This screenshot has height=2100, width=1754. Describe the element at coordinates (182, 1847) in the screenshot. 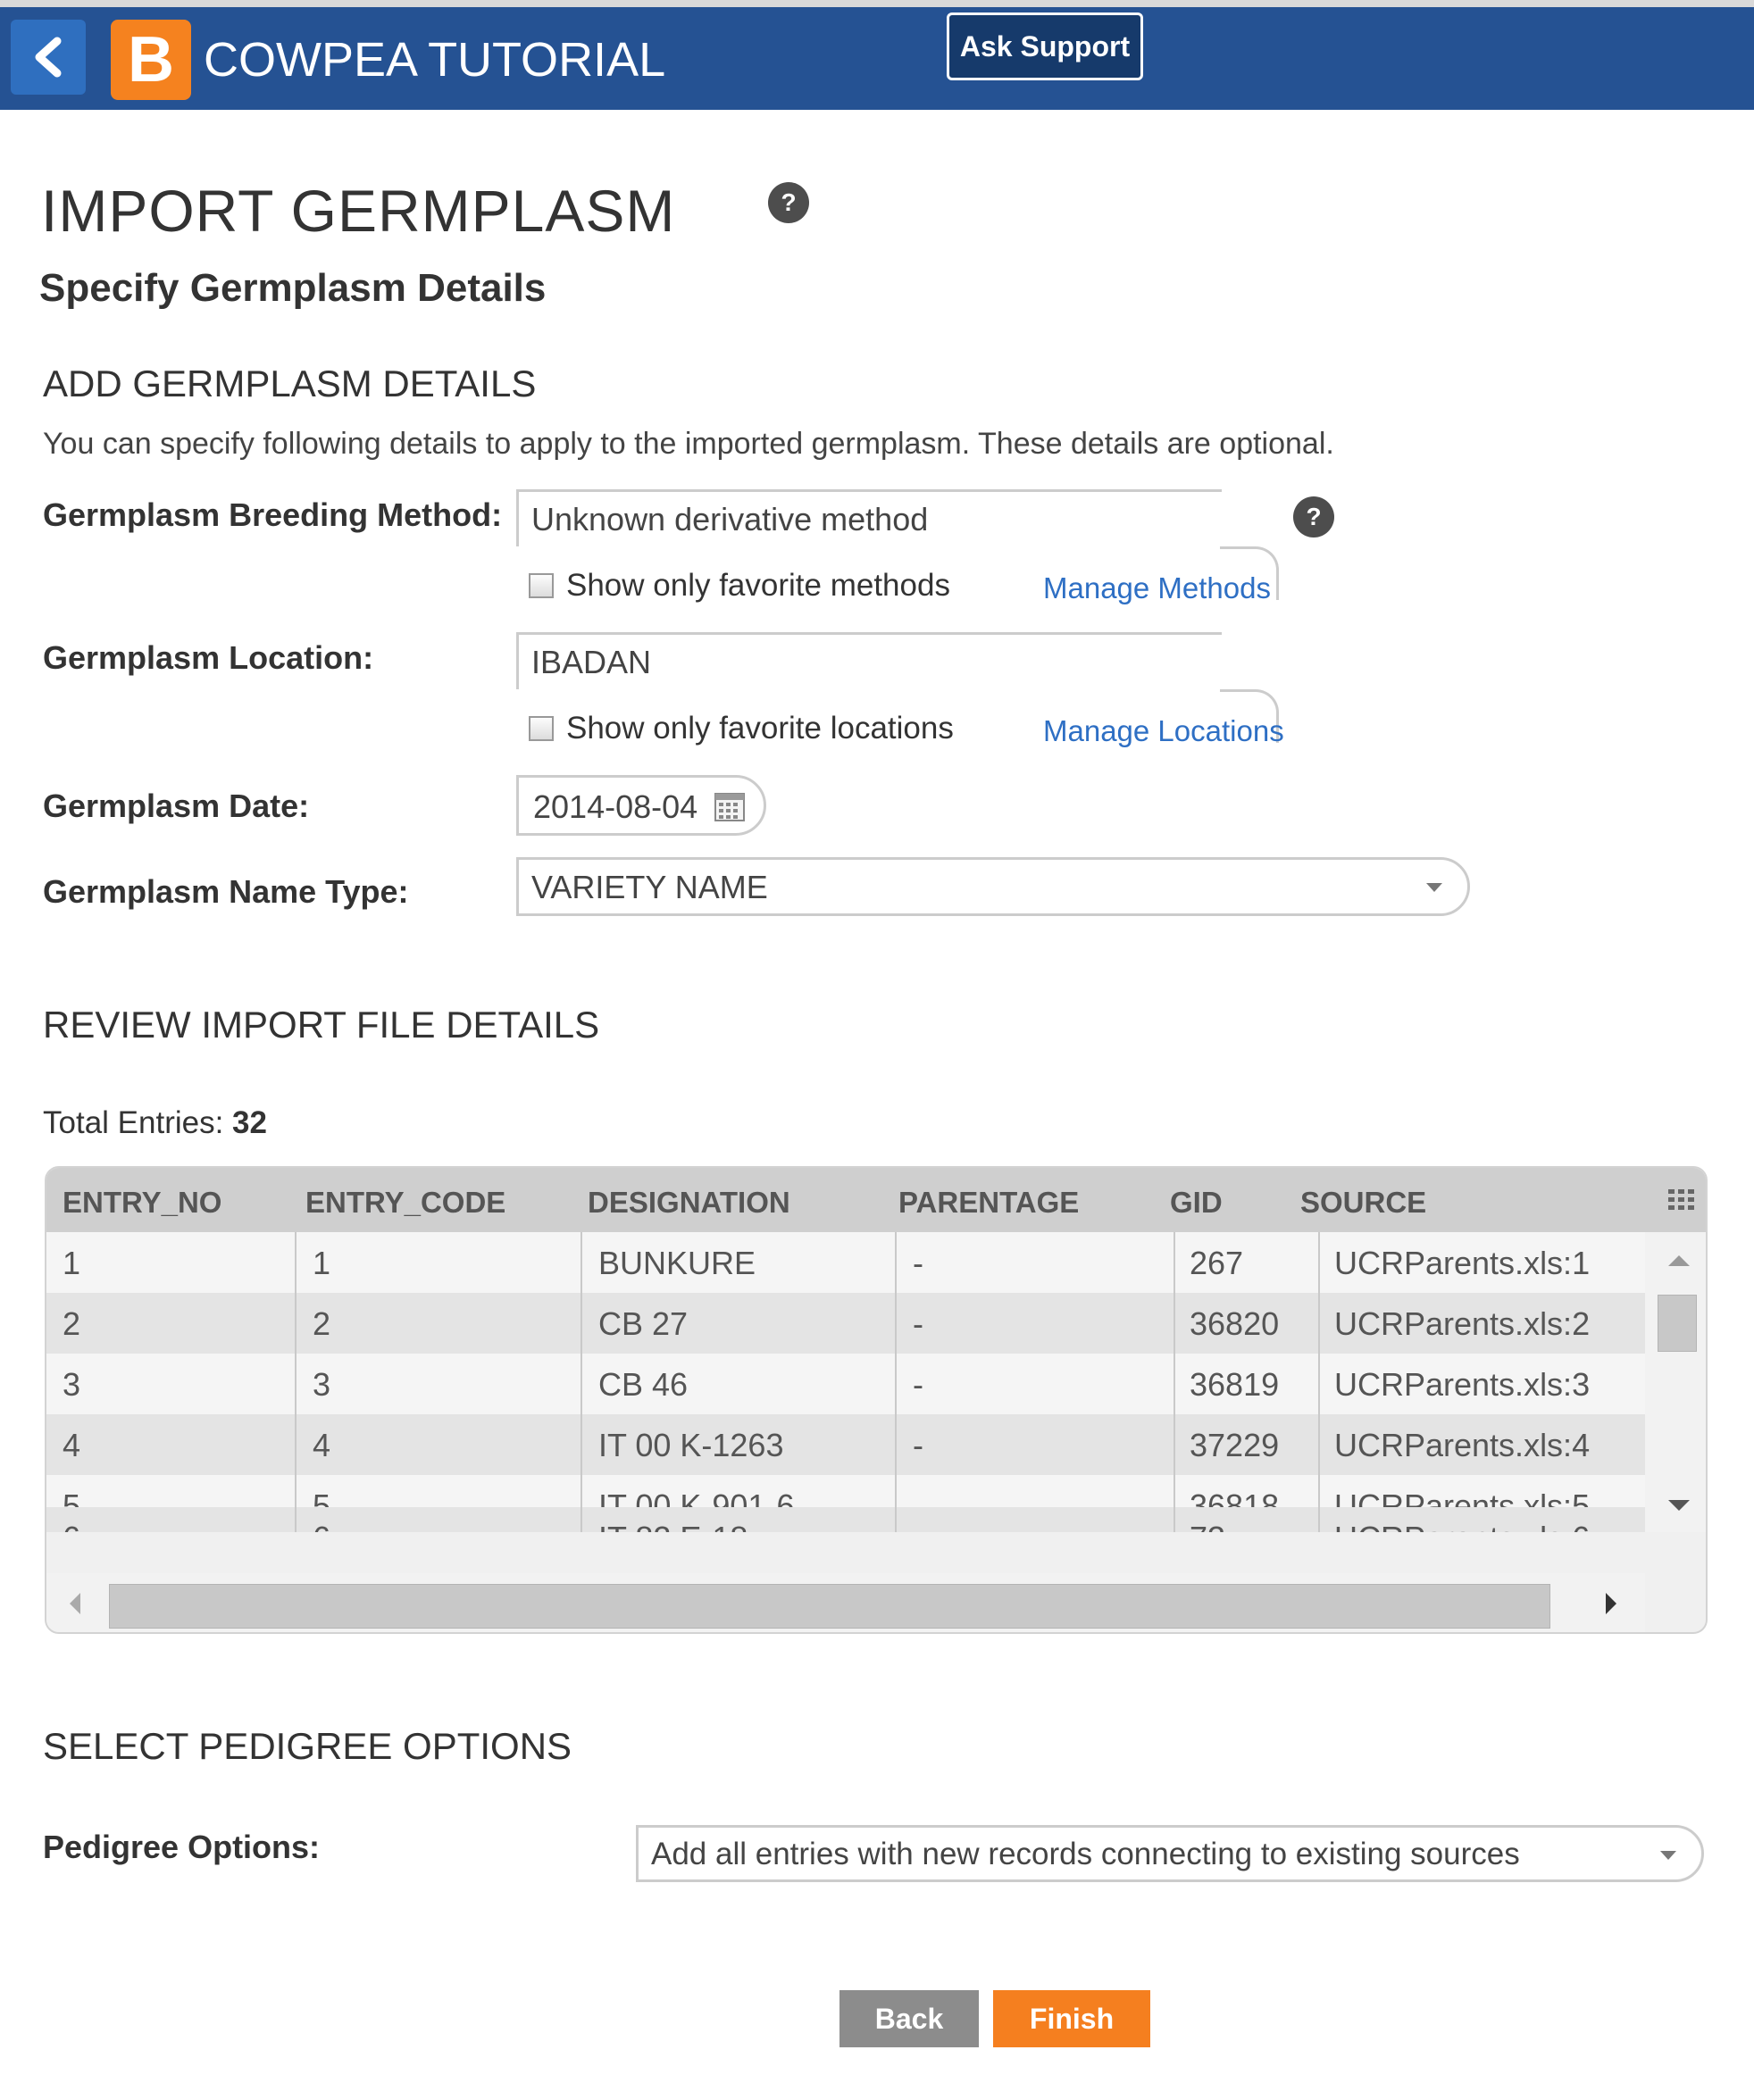

I see `pedigree-options-label: Pedigree Options:` at that location.